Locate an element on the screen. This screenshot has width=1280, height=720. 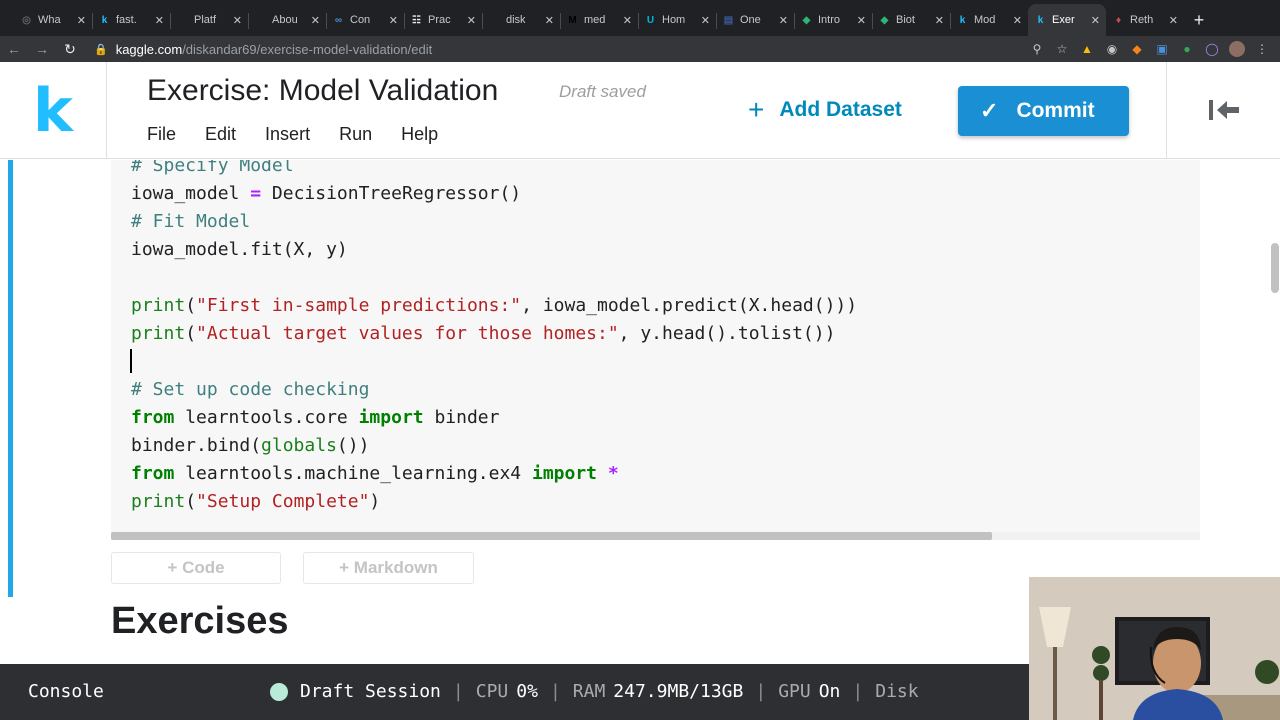
code-token: = is located at coordinates (256, 193).